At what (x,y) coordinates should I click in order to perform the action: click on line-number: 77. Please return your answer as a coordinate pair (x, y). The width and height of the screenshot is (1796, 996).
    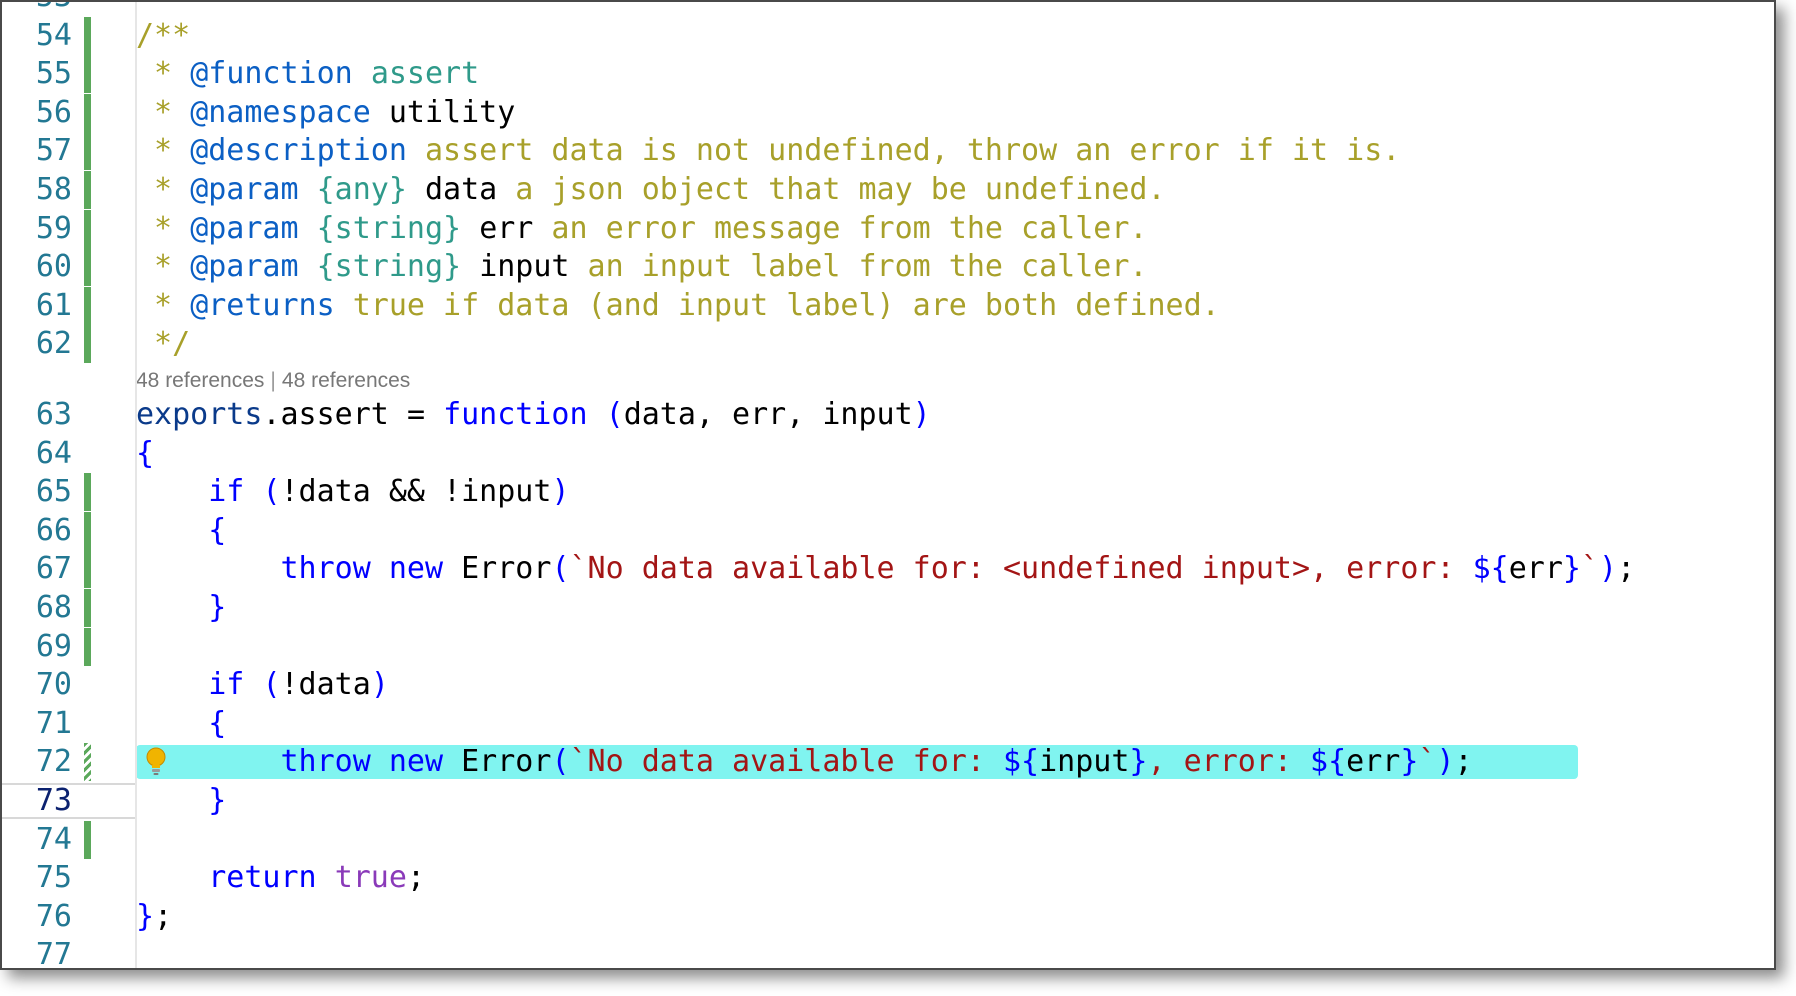
    Looking at the image, I should click on (53, 953).